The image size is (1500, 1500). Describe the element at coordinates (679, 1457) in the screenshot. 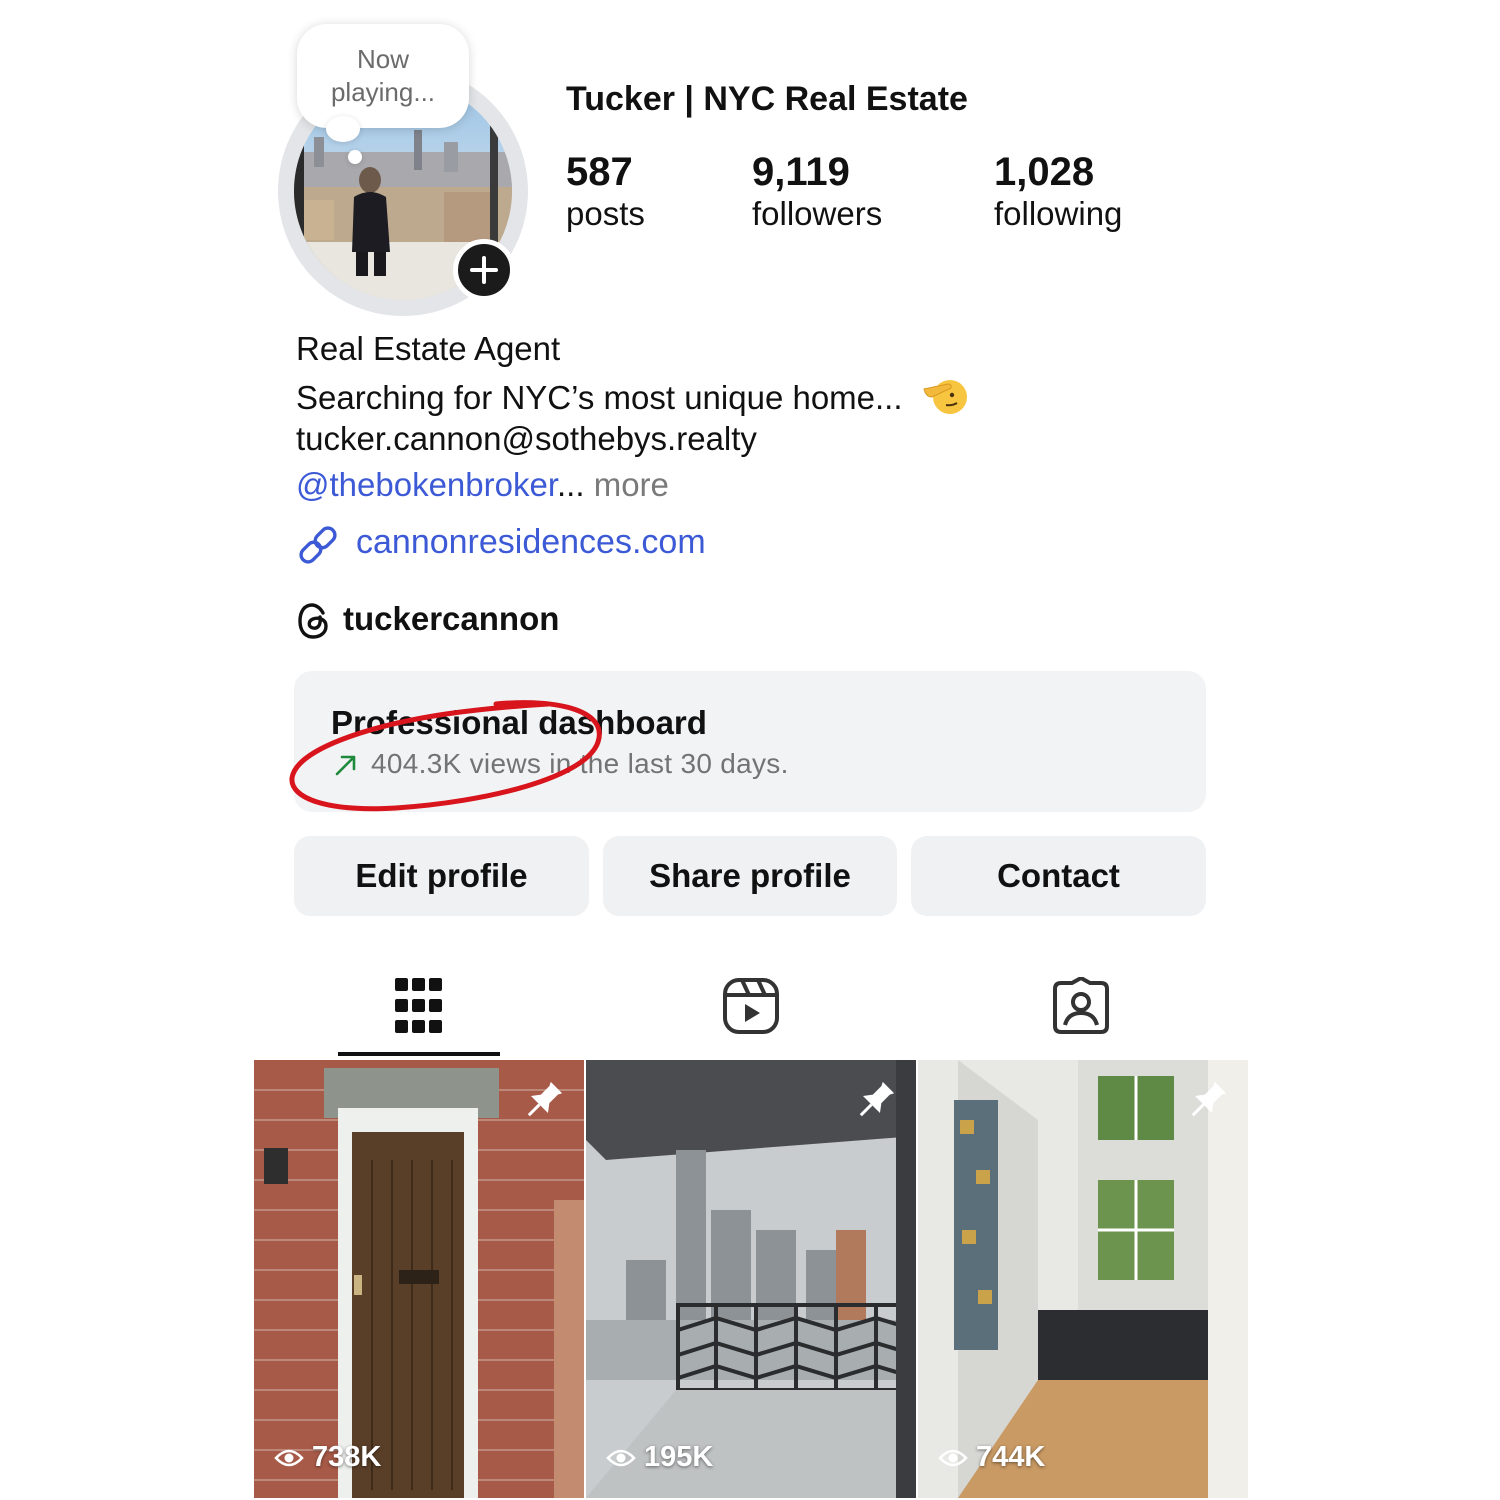

I see `post-views-count: 195K` at that location.